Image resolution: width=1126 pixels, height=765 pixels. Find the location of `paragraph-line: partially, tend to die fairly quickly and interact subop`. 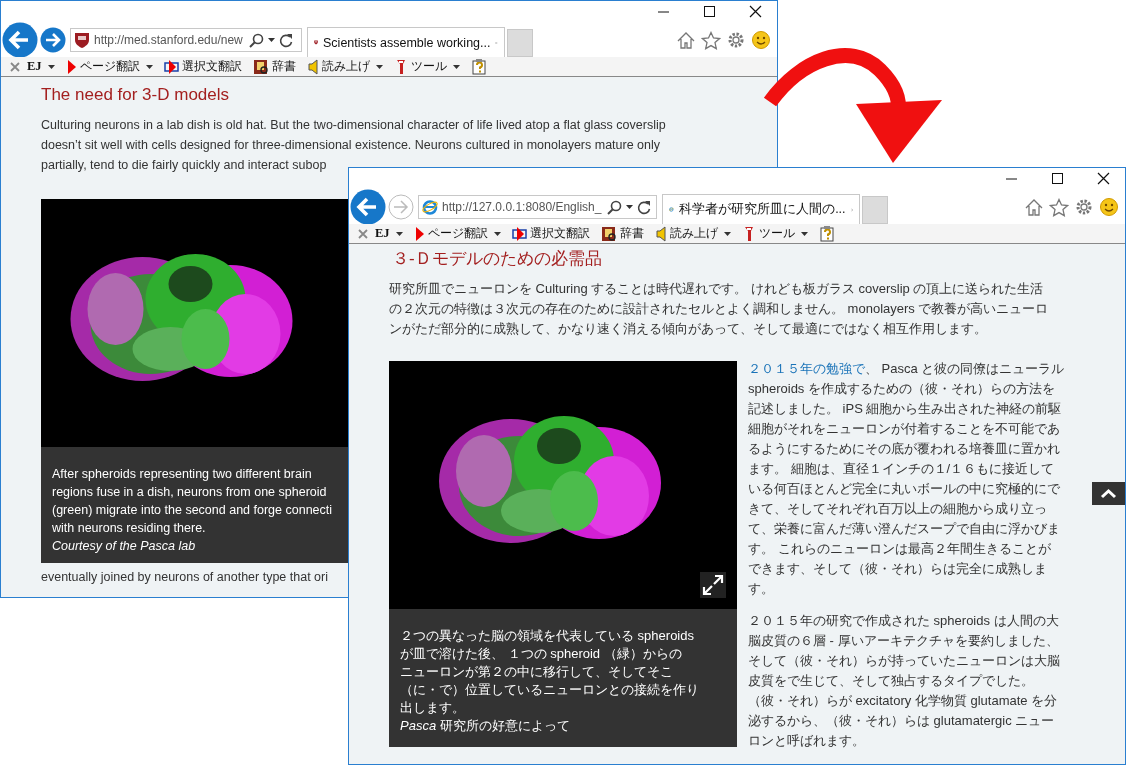

paragraph-line: partially, tend to die fairly quickly and interact subop is located at coordinates (184, 165).